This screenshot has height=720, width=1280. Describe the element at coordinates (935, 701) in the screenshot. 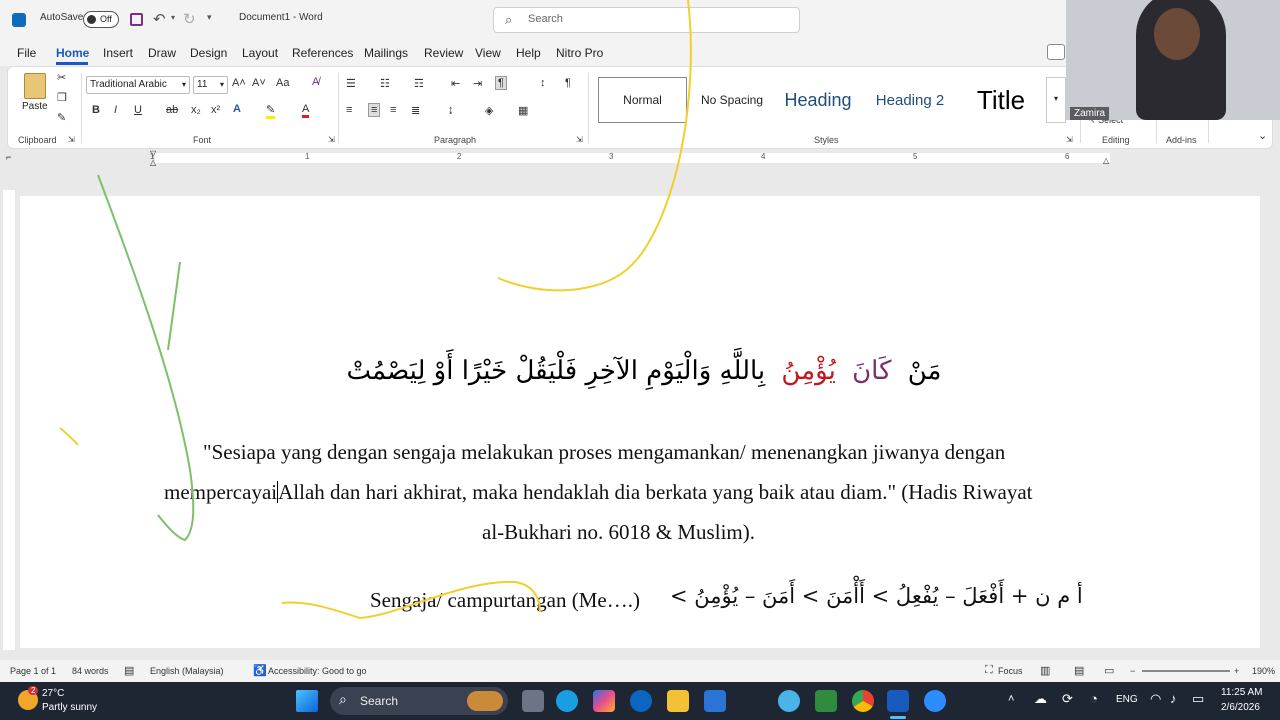

I see `zoom-icon` at that location.